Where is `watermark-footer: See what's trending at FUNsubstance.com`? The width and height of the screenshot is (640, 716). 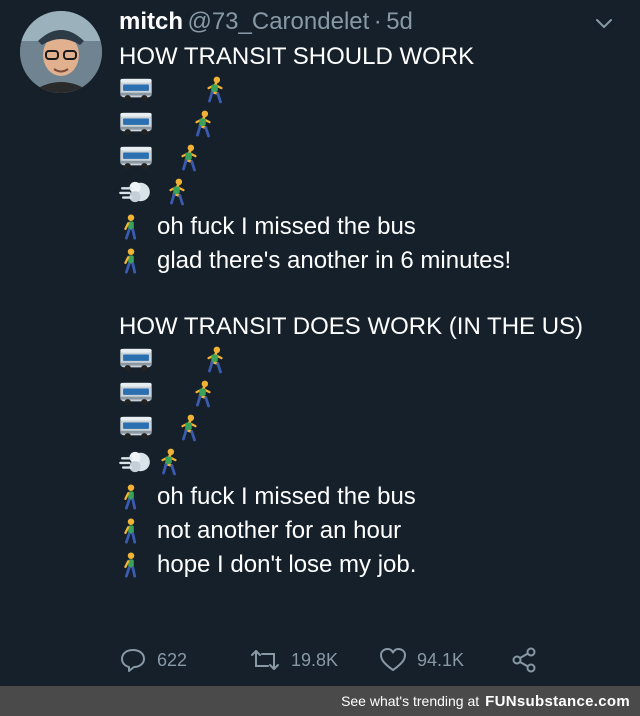
watermark-footer: See what's trending at FUNsubstance.com is located at coordinates (320, 701).